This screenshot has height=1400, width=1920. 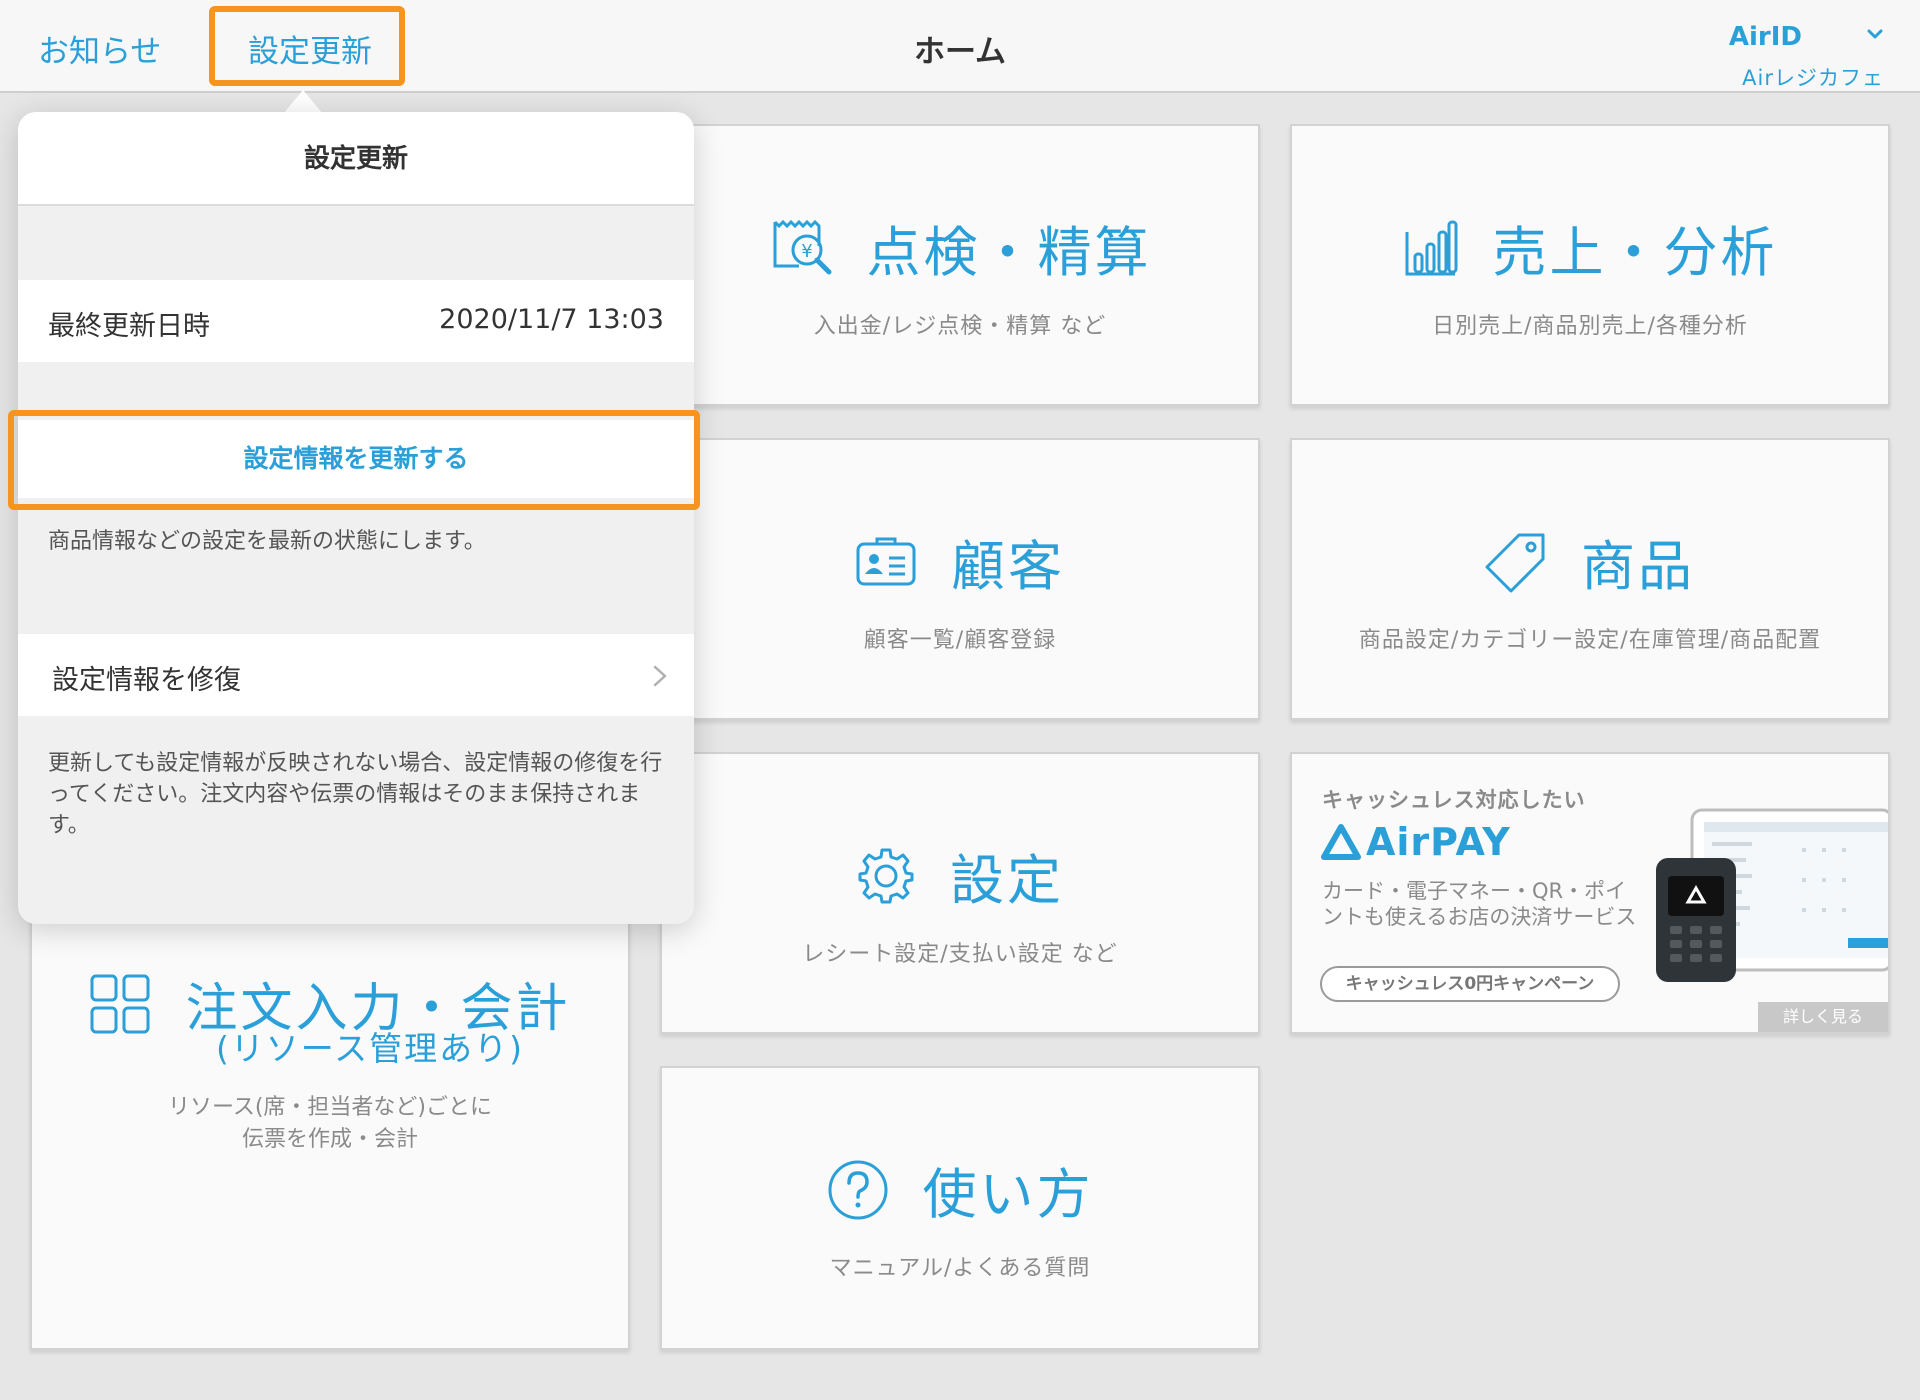 I want to click on tile-howto-title: 使い方, so click(x=1008, y=1194).